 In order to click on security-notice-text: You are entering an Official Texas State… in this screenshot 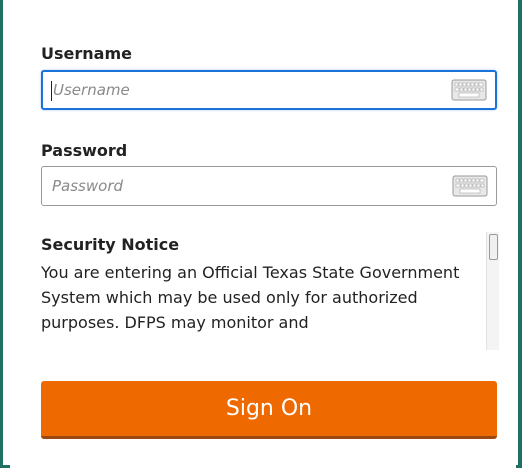, I will do `click(250, 297)`.